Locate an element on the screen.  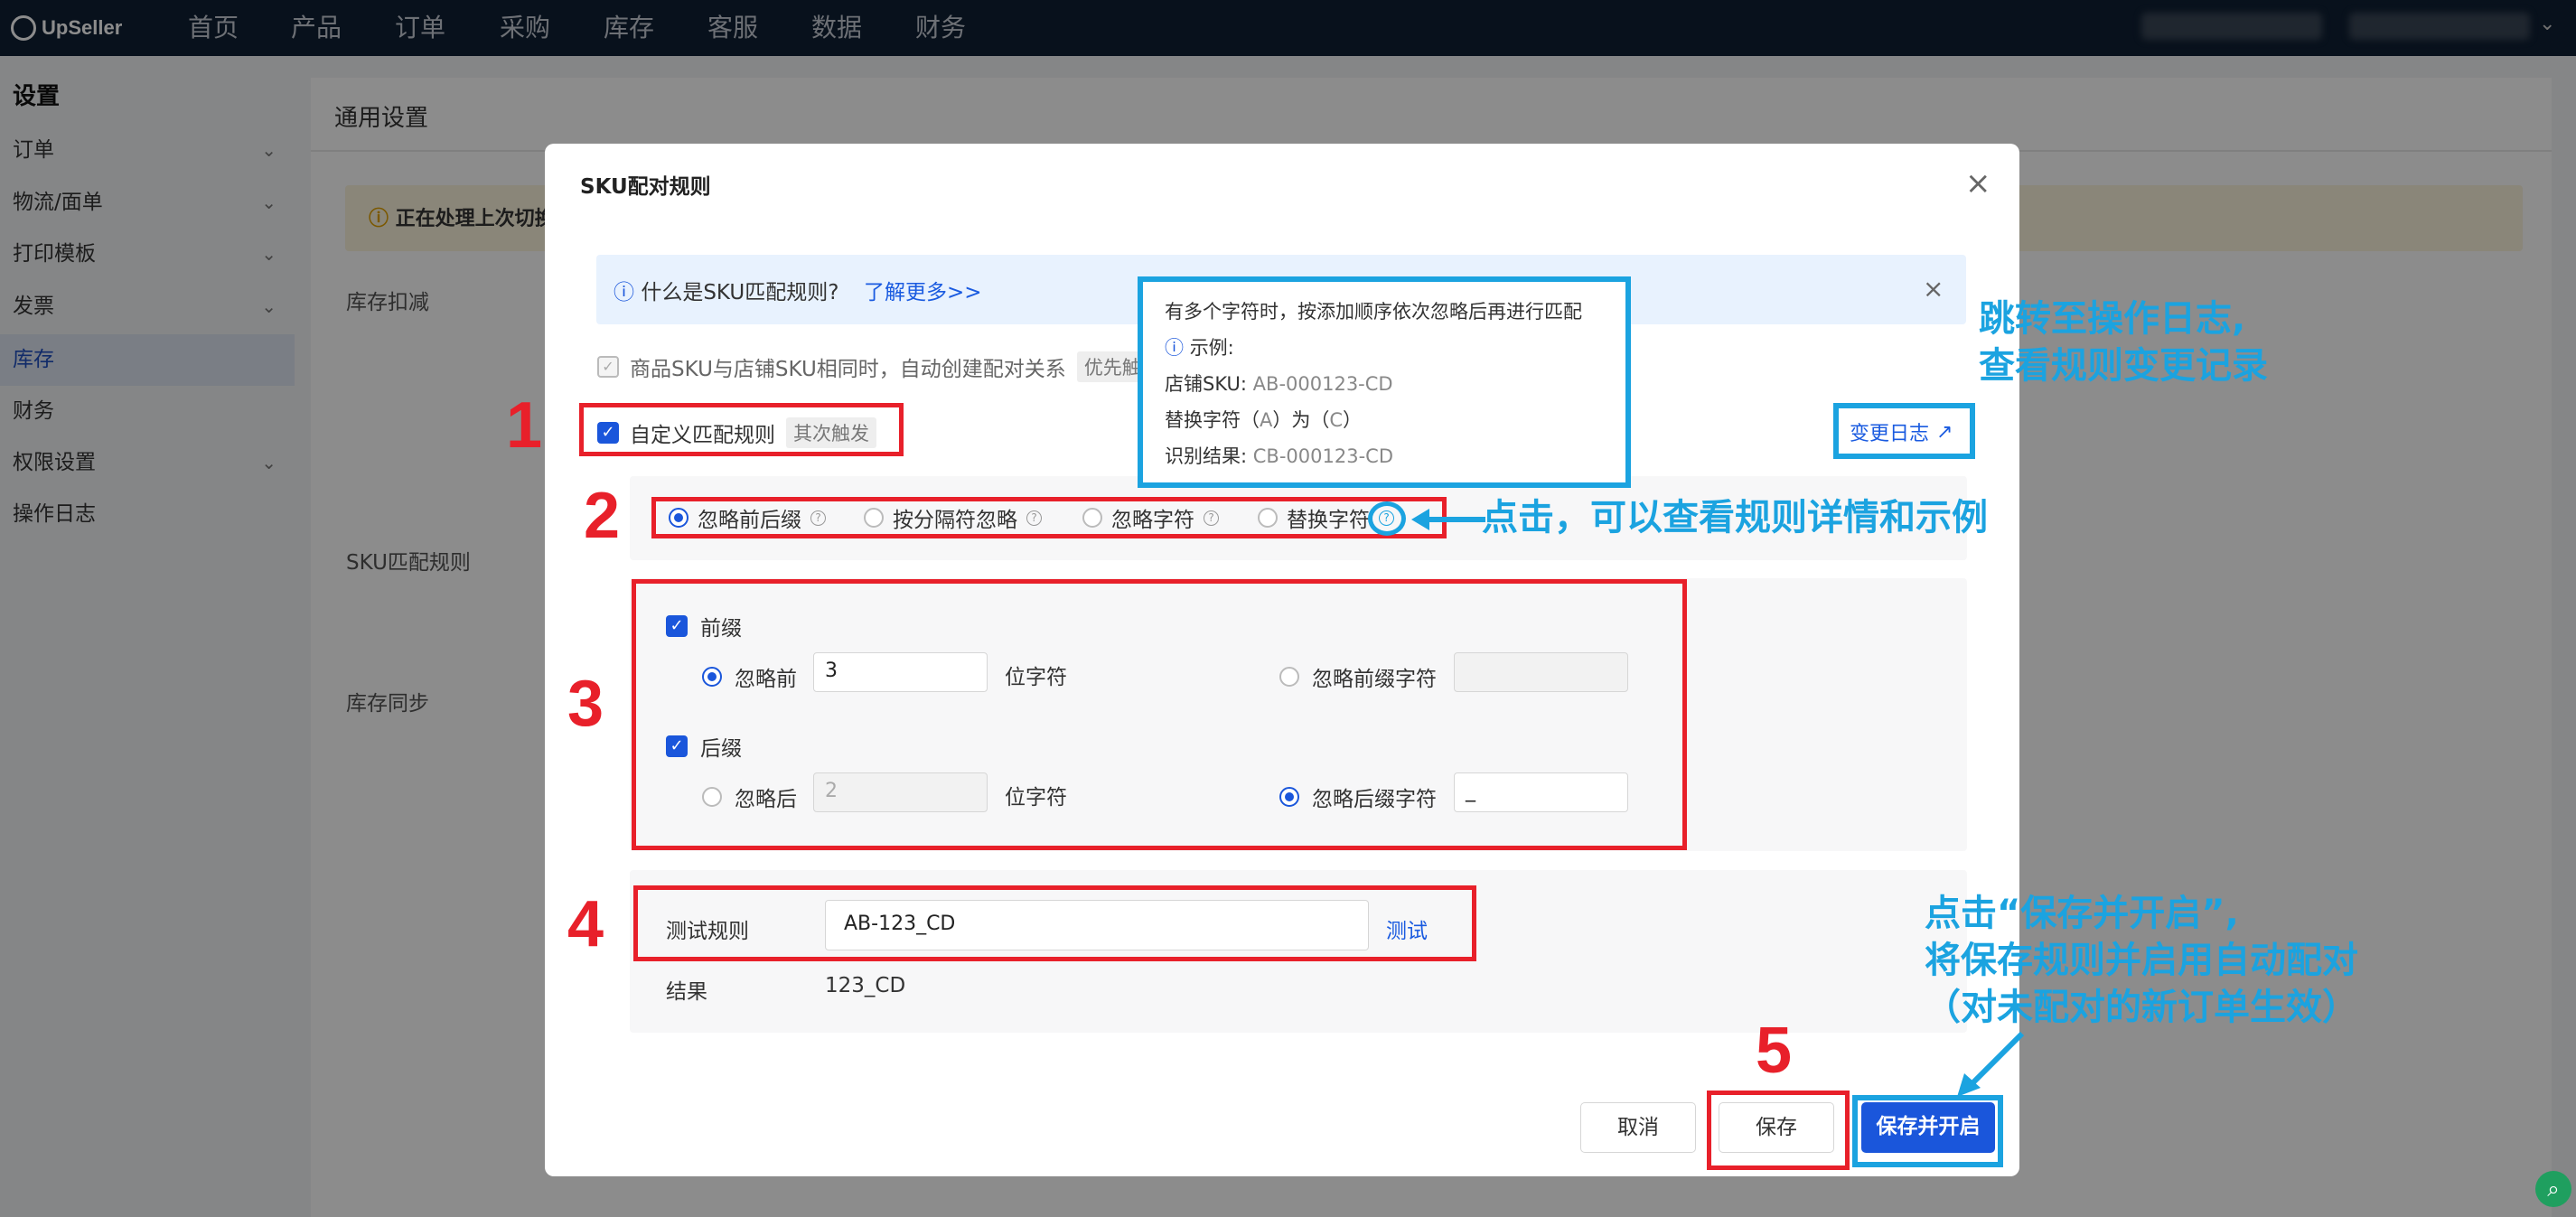
note-save: 将保存规则并启用自动配对 is located at coordinates (2141, 960).